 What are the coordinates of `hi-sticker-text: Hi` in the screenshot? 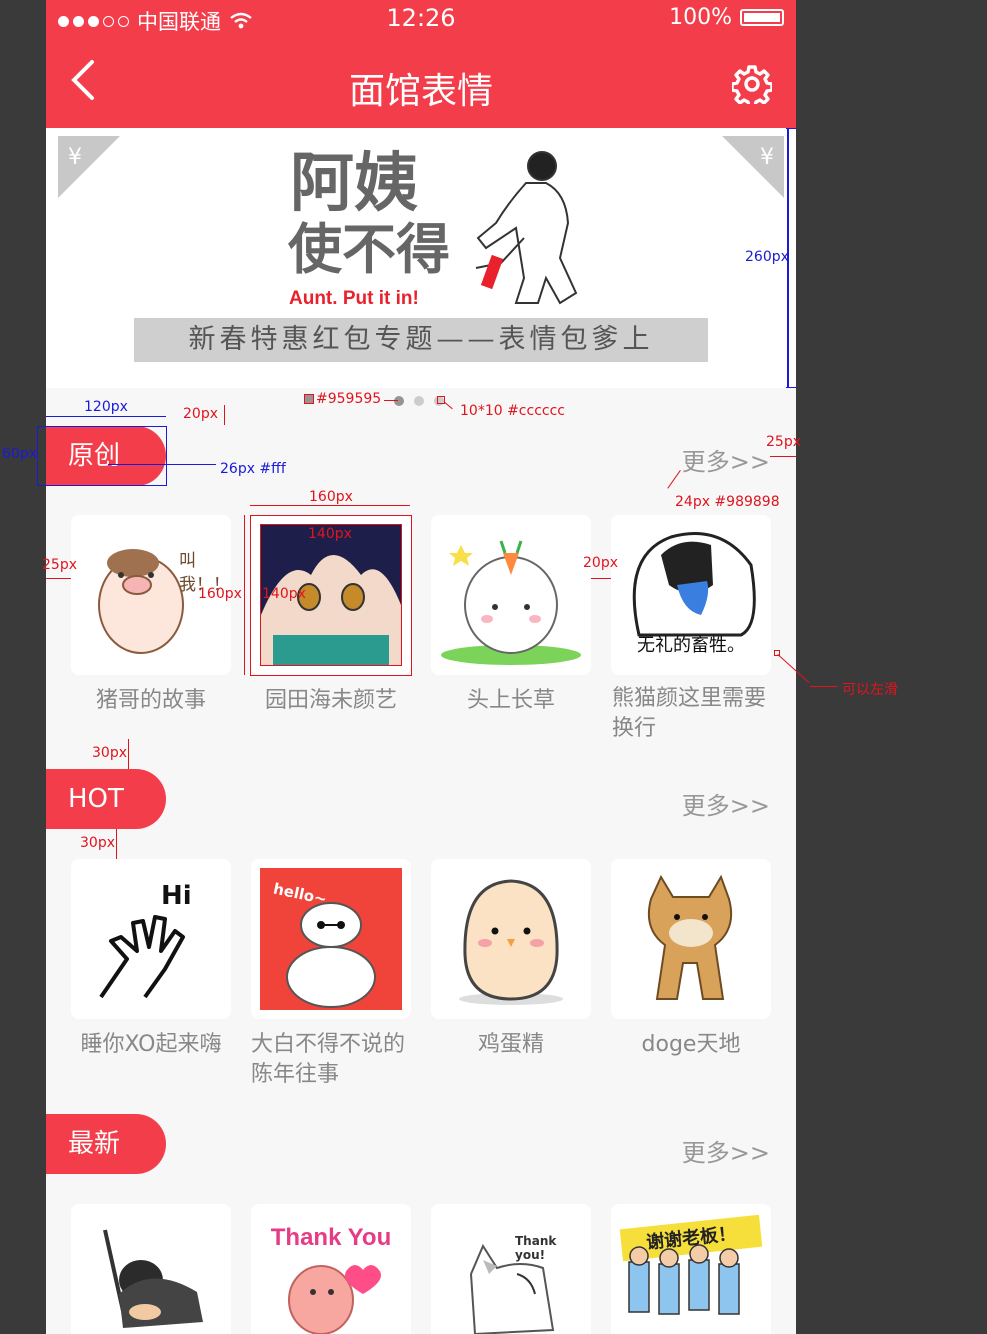 It's located at (176, 896).